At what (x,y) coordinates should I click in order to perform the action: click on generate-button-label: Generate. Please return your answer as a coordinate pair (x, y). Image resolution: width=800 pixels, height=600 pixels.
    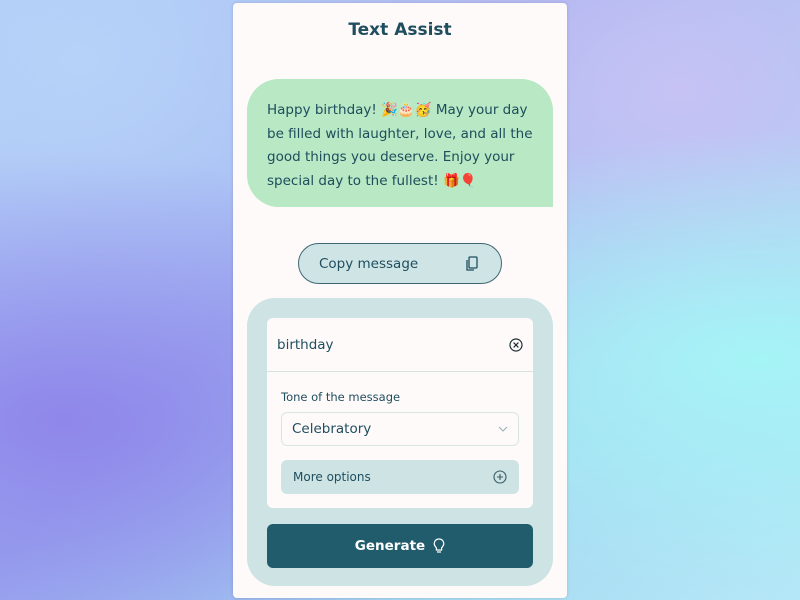
    Looking at the image, I should click on (390, 546).